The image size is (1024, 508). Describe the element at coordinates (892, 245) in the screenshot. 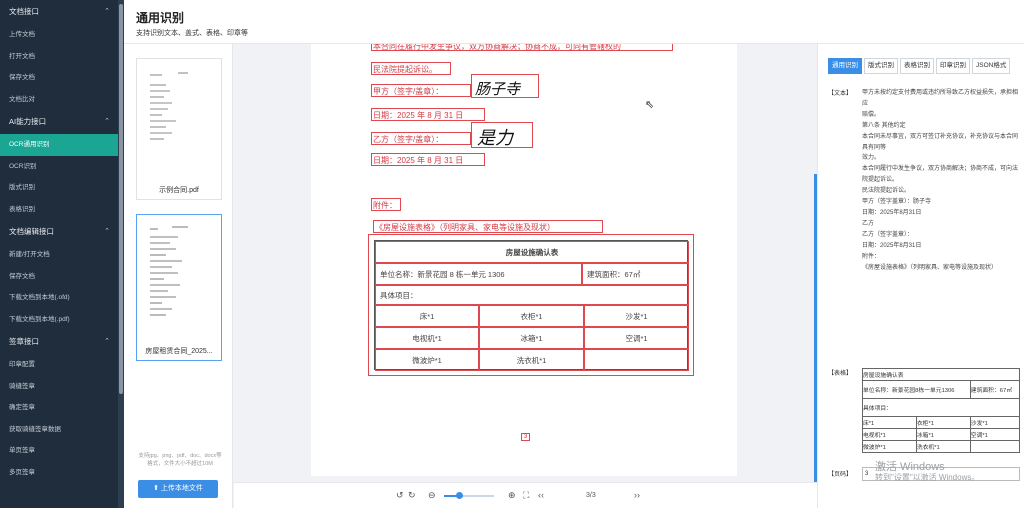

I see `text-line: 日期：2025年8月31日` at that location.